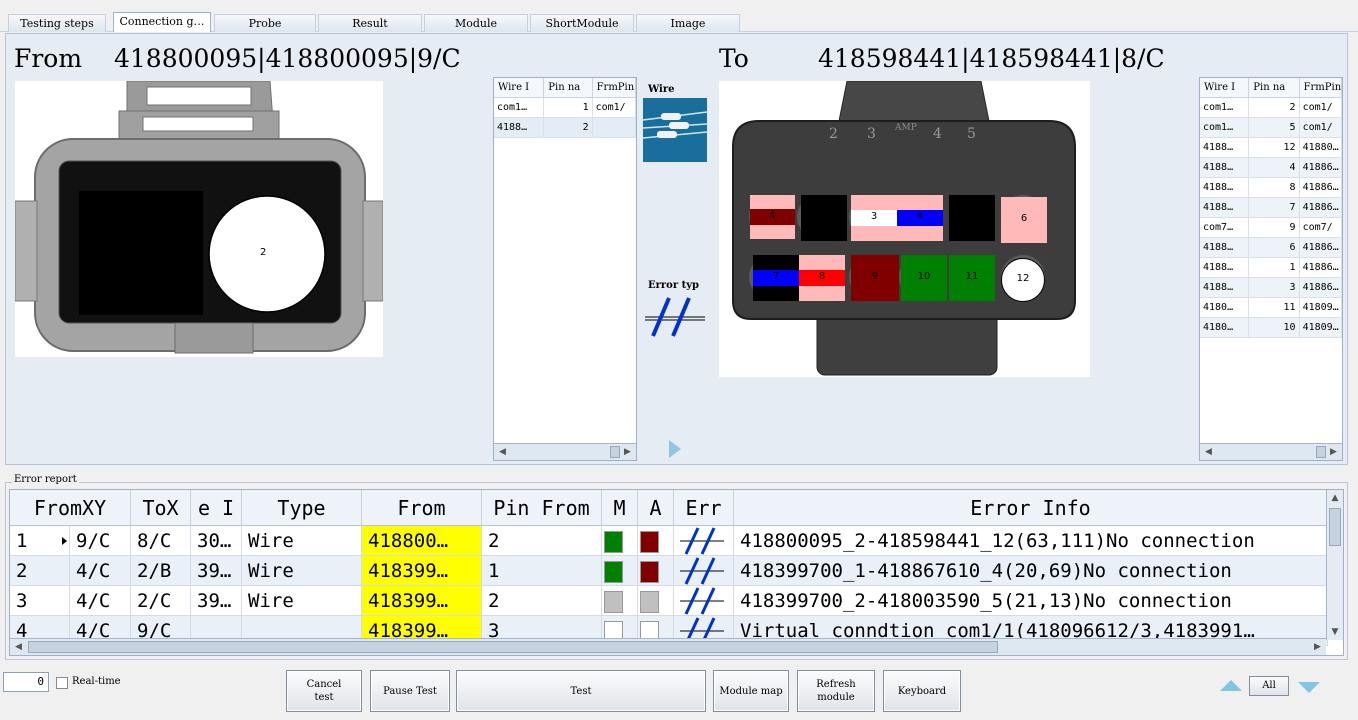 This screenshot has height=720, width=1358. Describe the element at coordinates (324, 691) in the screenshot. I see `cancel-test-button: Cancel test` at that location.